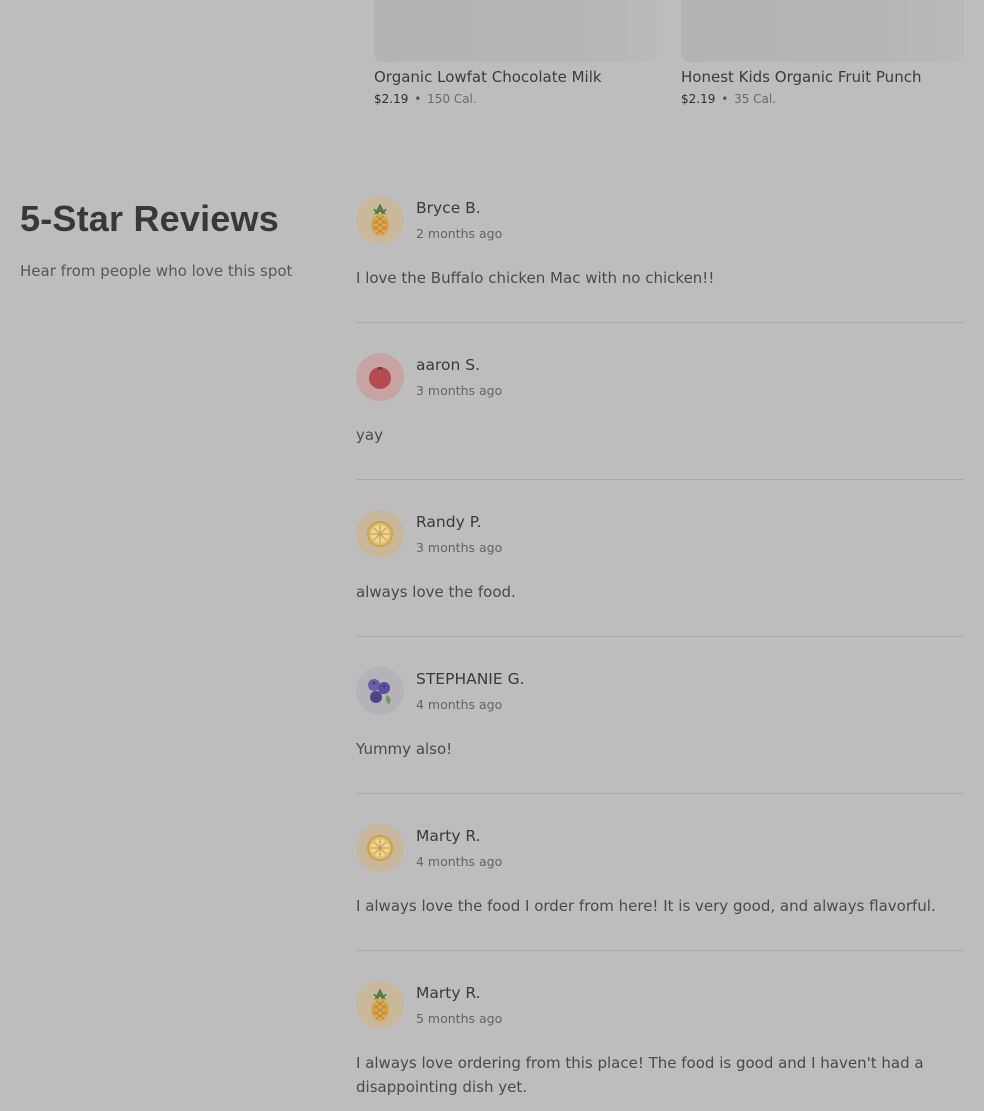 The image size is (984, 1111). What do you see at coordinates (452, 99) in the screenshot?
I see `product-calories: 150 Cal.` at bounding box center [452, 99].